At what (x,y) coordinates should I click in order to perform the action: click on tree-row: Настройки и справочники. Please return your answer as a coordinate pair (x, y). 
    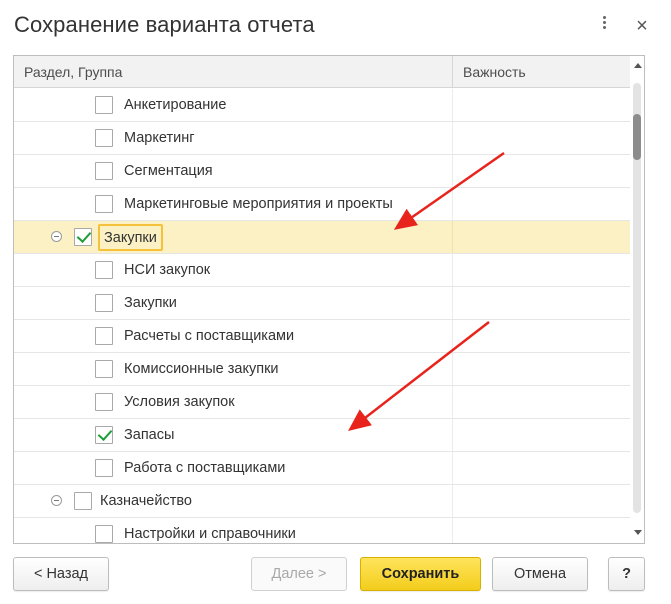
    Looking at the image, I should click on (322, 530).